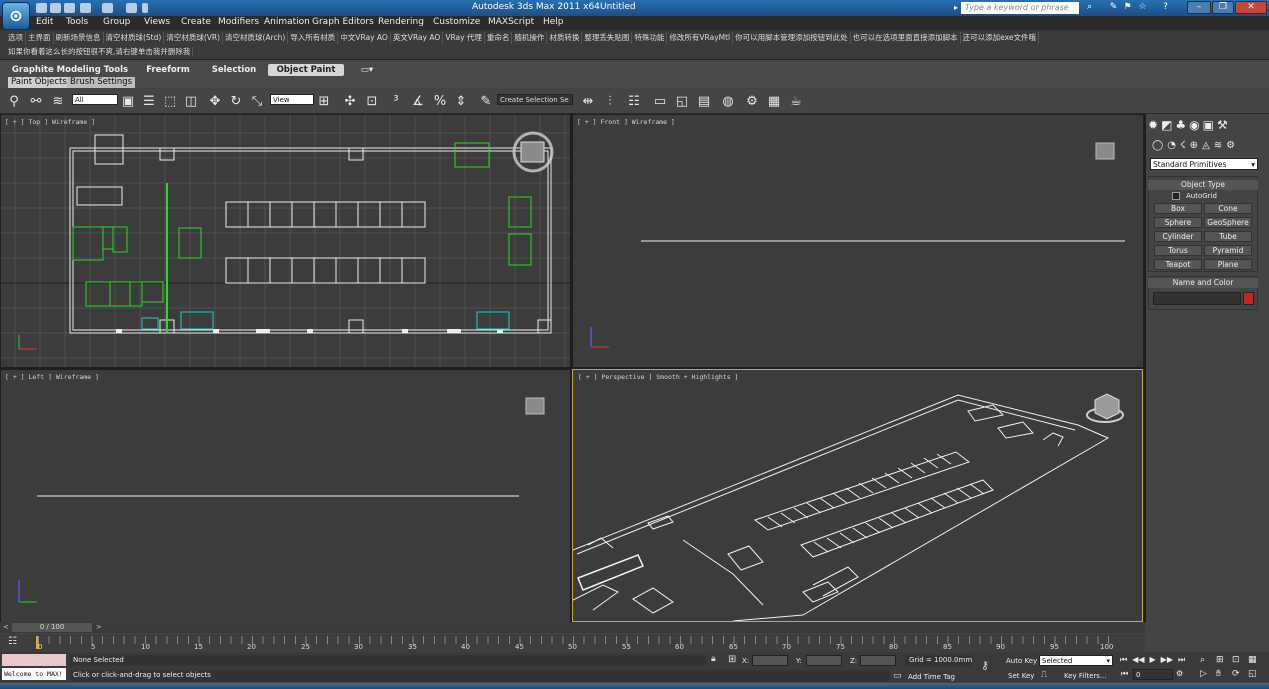 The image size is (1269, 689). I want to click on curve-editor-icon: ◱, so click(682, 102).